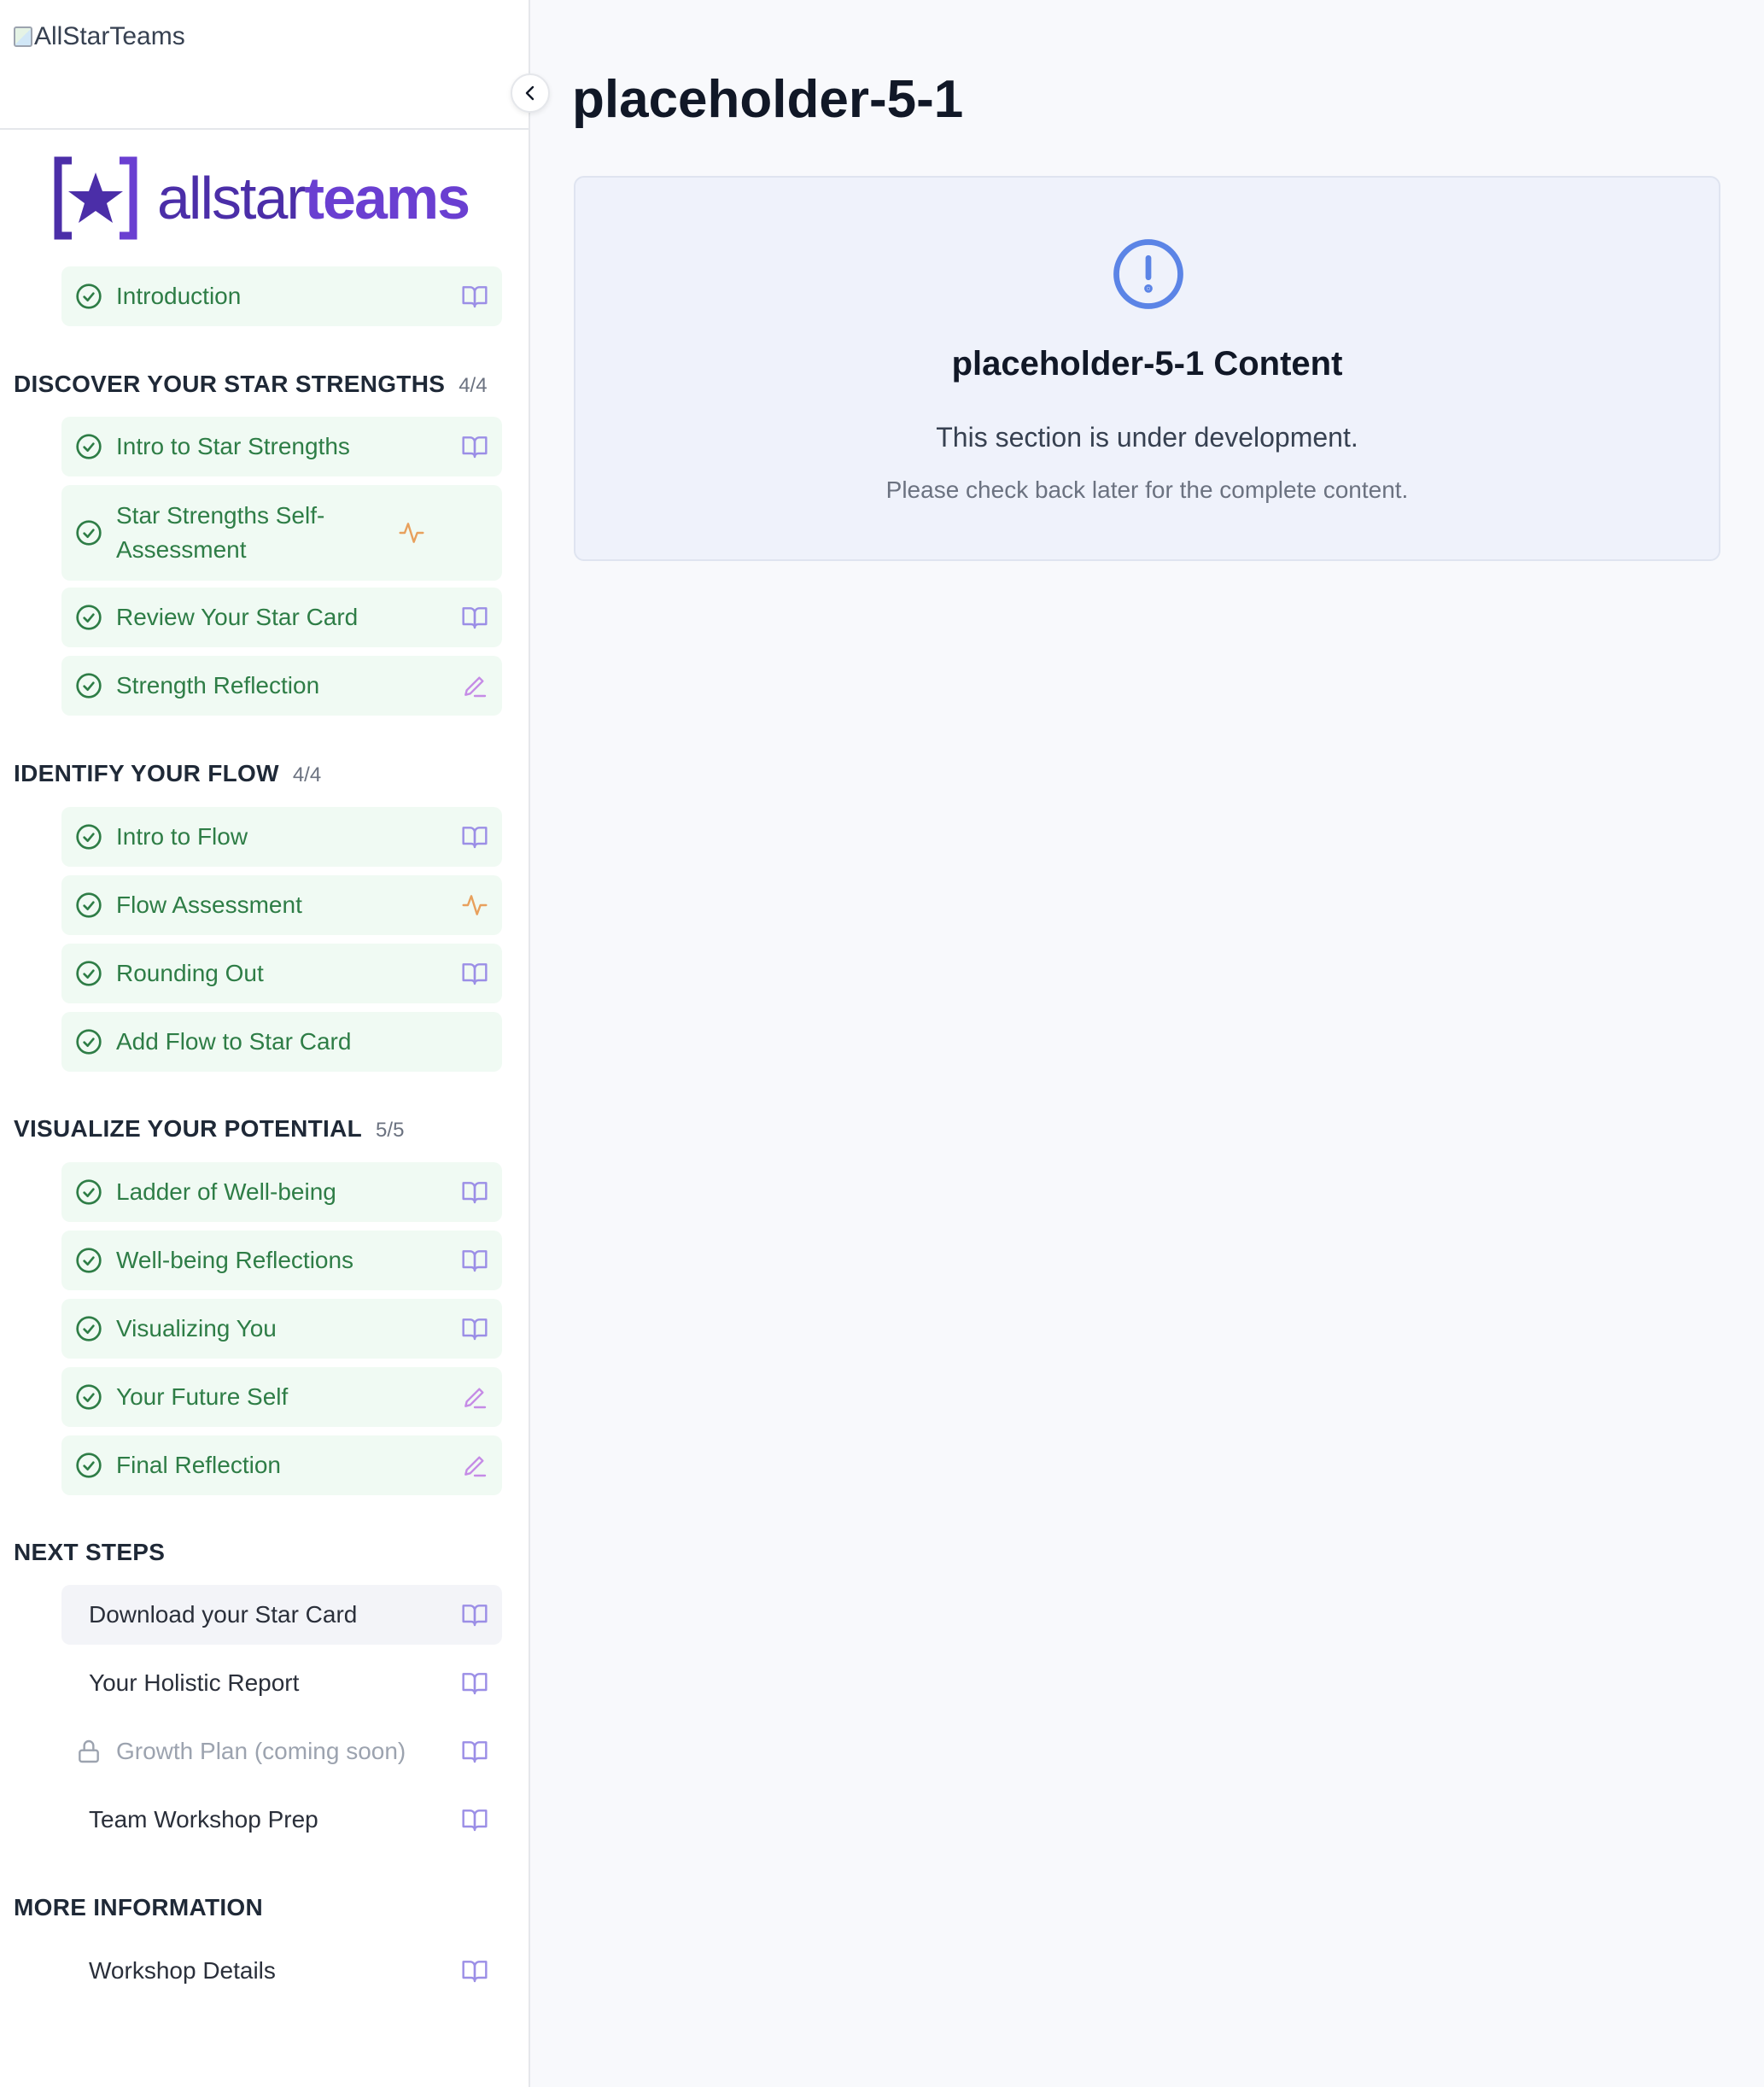 The width and height of the screenshot is (1764, 2087). I want to click on section-title-text: MORE INFORMATION, so click(139, 1907).